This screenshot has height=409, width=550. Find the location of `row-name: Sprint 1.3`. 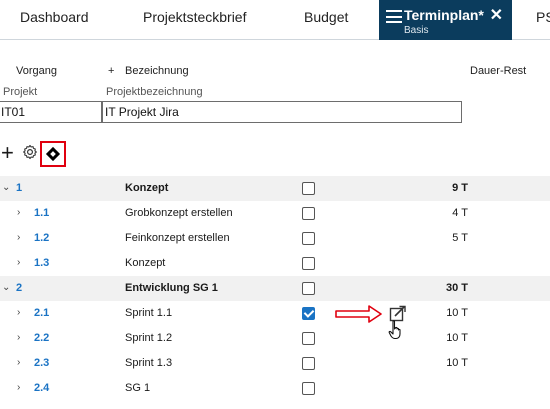

row-name: Sprint 1.3 is located at coordinates (149, 363).